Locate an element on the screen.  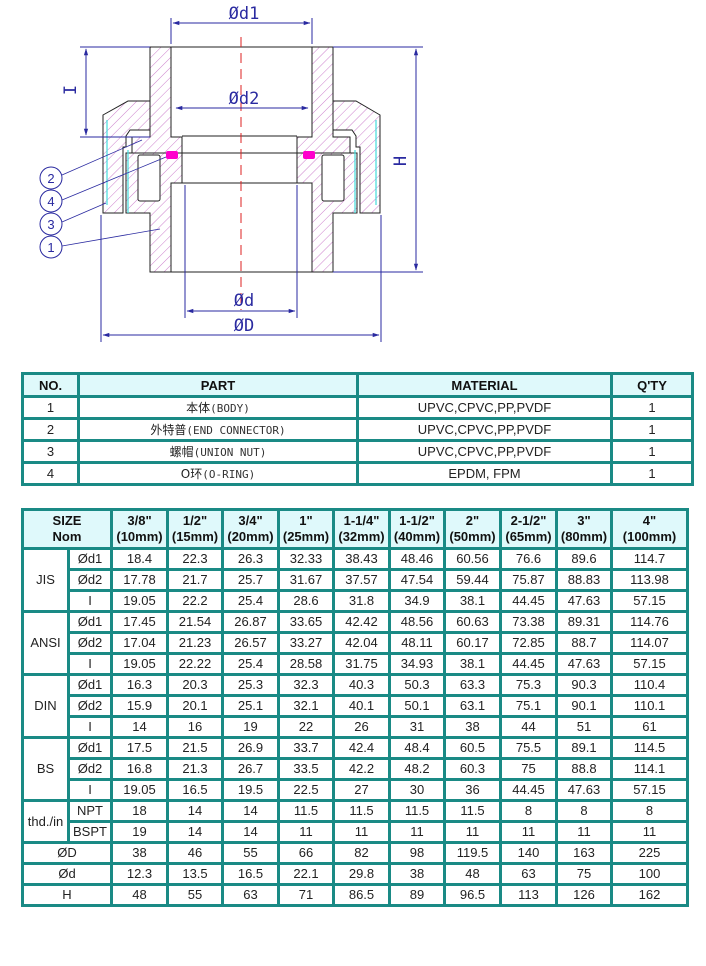
size-header: 1/2" (15mm) is located at coordinates (195, 529).